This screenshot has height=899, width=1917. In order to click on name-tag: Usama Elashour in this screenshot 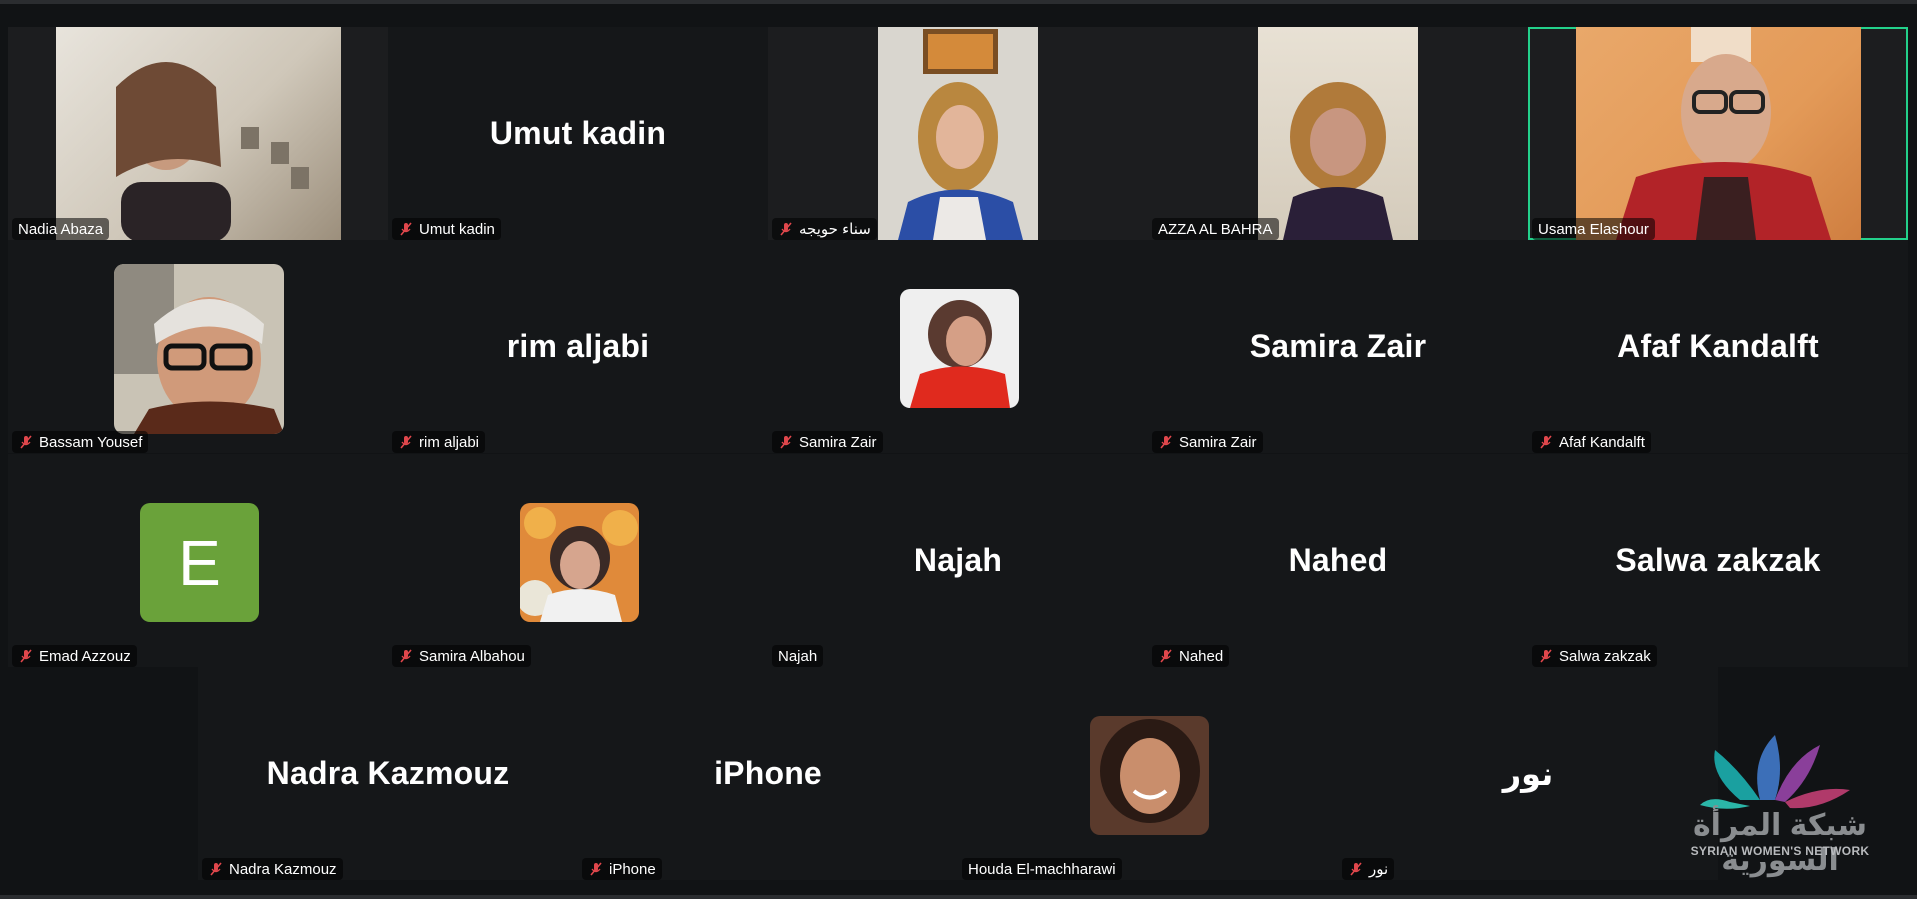, I will do `click(1593, 229)`.